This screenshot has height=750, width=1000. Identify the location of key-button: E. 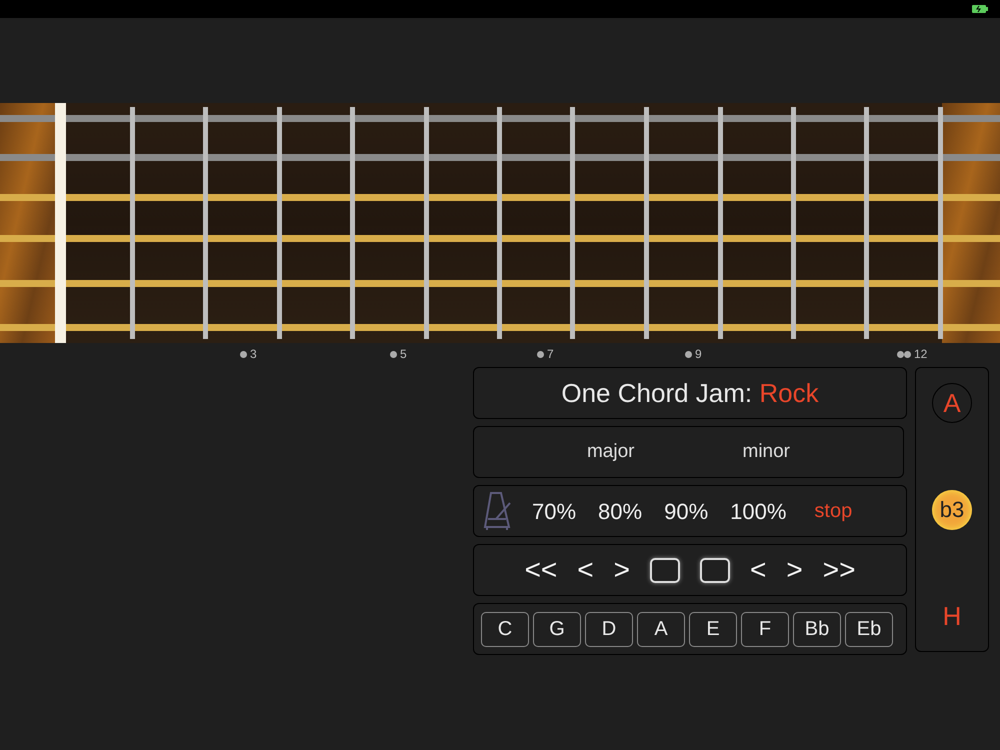
(713, 629).